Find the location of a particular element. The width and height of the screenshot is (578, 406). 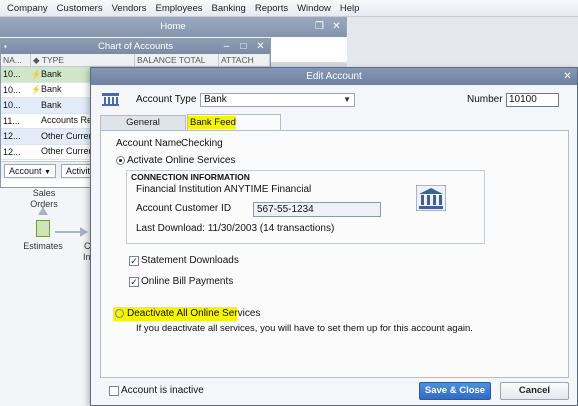

statement-downloads-label: Statement Downloads is located at coordinates (190, 260).